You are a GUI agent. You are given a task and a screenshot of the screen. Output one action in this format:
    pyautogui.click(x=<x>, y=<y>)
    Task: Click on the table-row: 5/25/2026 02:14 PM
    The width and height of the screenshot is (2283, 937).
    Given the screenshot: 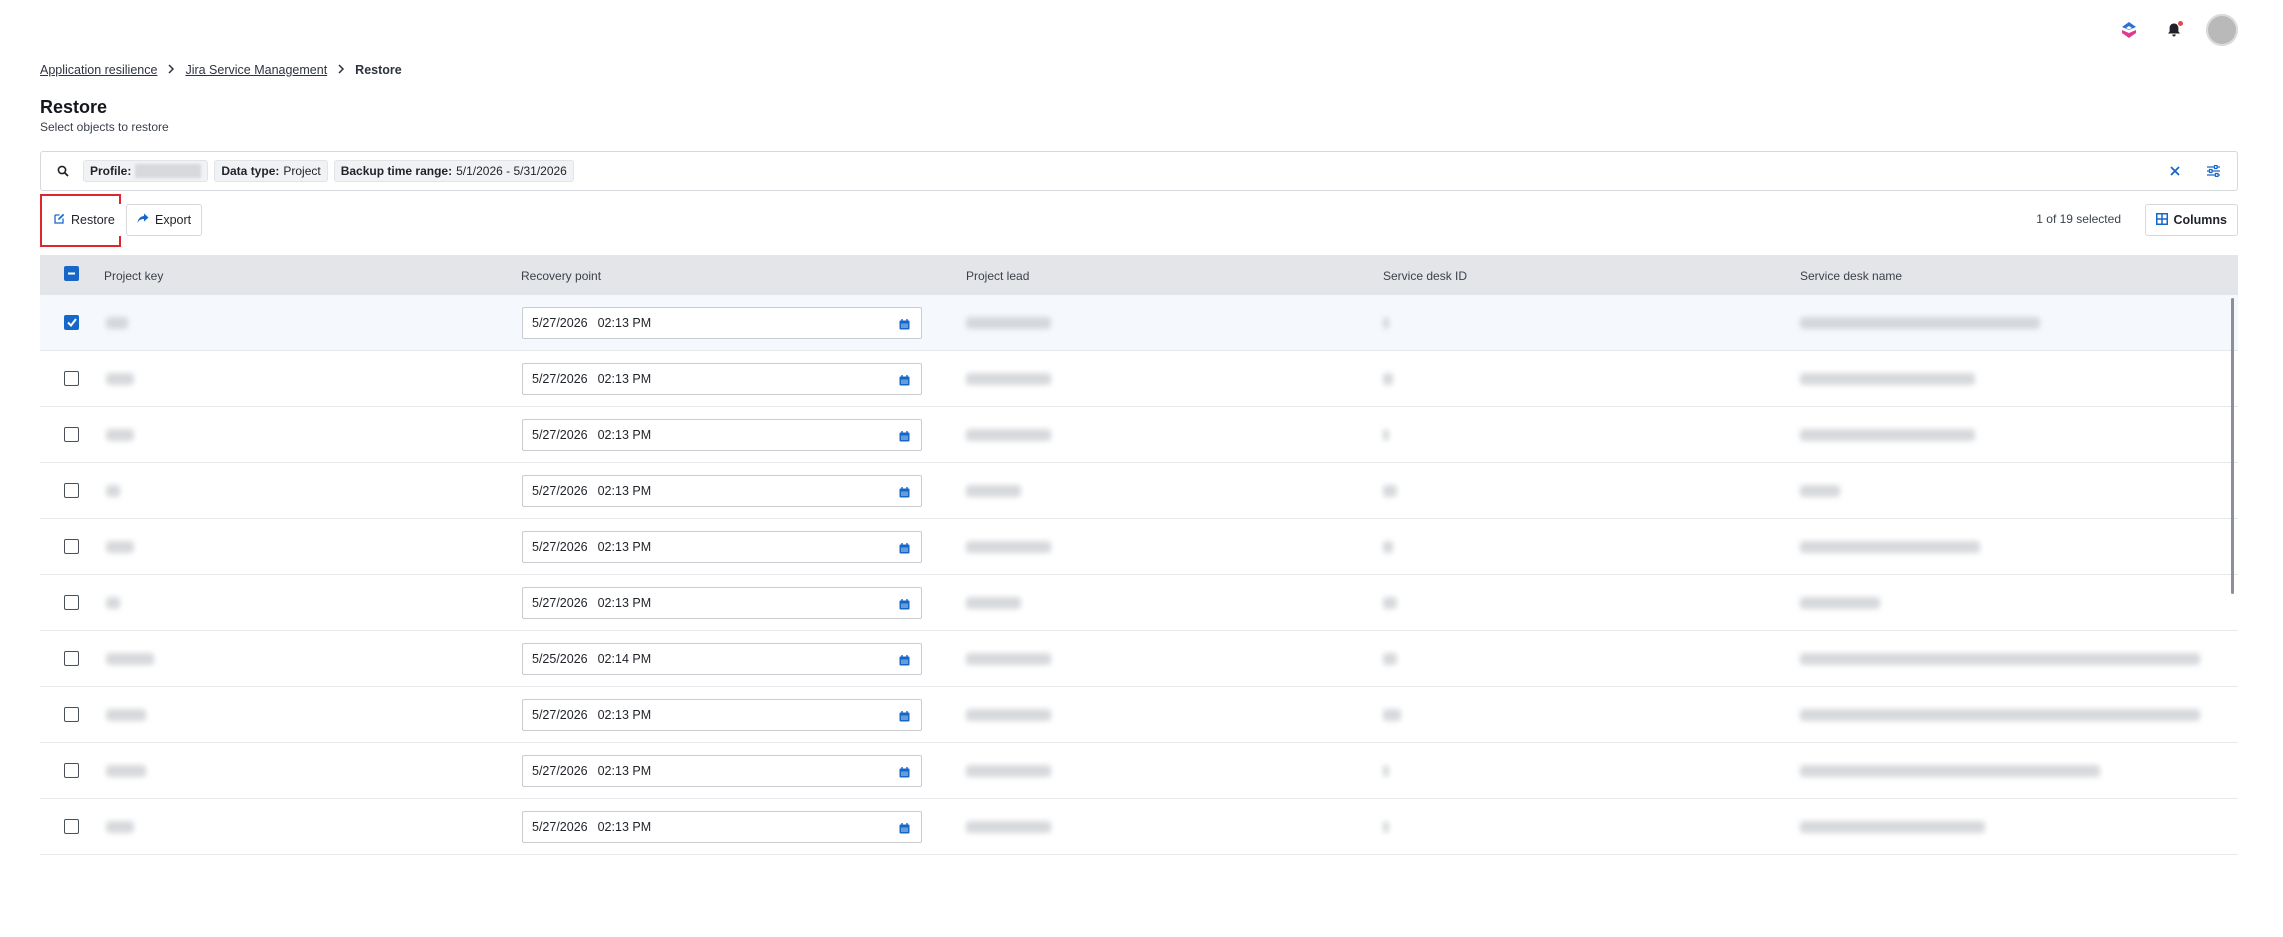 What is the action you would take?
    pyautogui.click(x=1139, y=659)
    